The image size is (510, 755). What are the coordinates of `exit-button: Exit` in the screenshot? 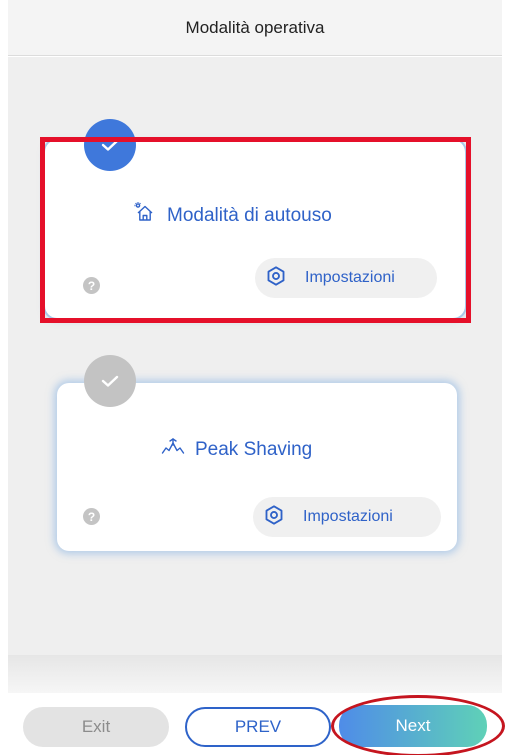 It's located at (96, 727).